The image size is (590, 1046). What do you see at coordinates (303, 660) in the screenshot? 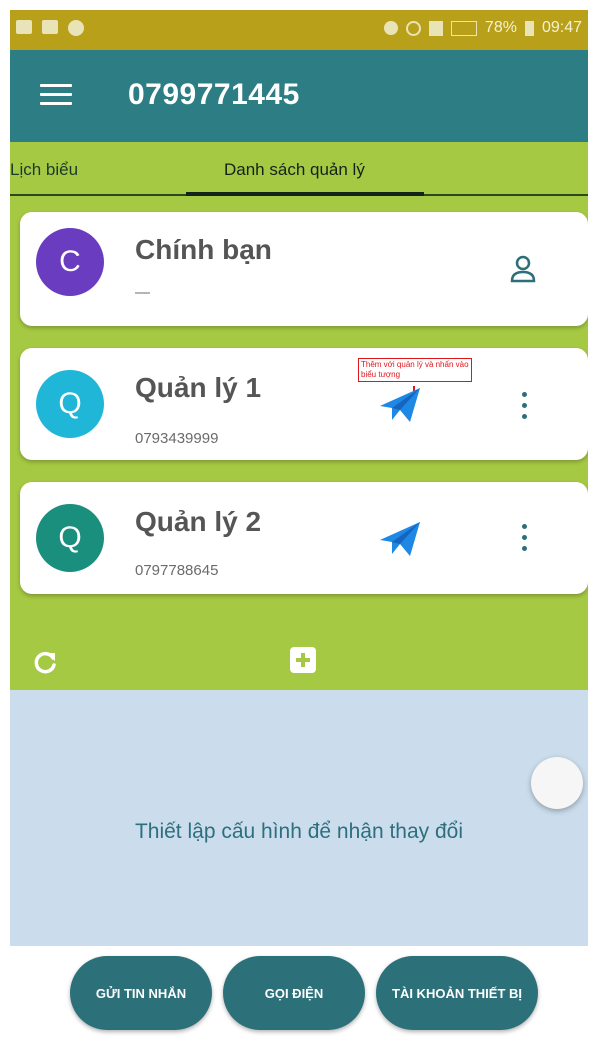
I see `add-icon` at bounding box center [303, 660].